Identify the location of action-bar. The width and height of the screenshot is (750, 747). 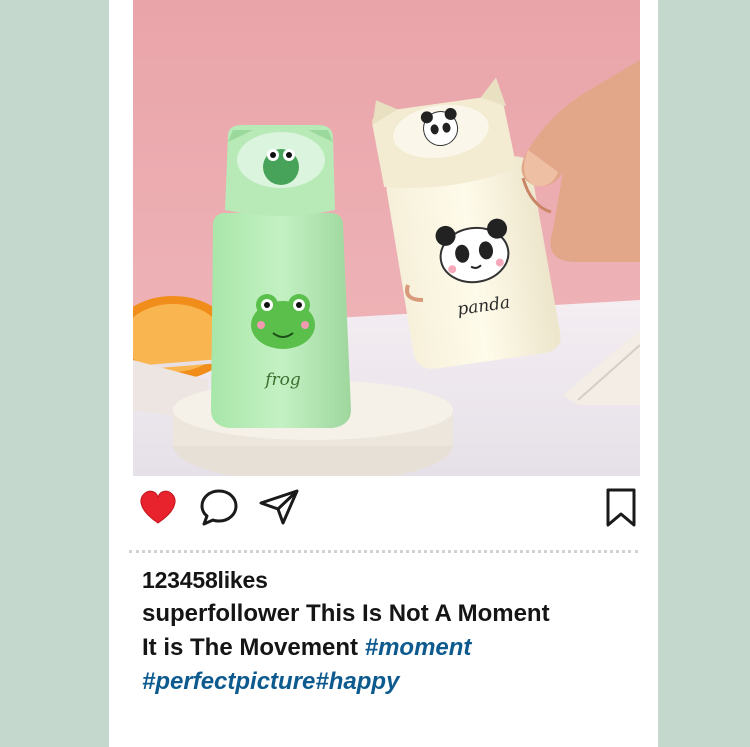
(386, 510).